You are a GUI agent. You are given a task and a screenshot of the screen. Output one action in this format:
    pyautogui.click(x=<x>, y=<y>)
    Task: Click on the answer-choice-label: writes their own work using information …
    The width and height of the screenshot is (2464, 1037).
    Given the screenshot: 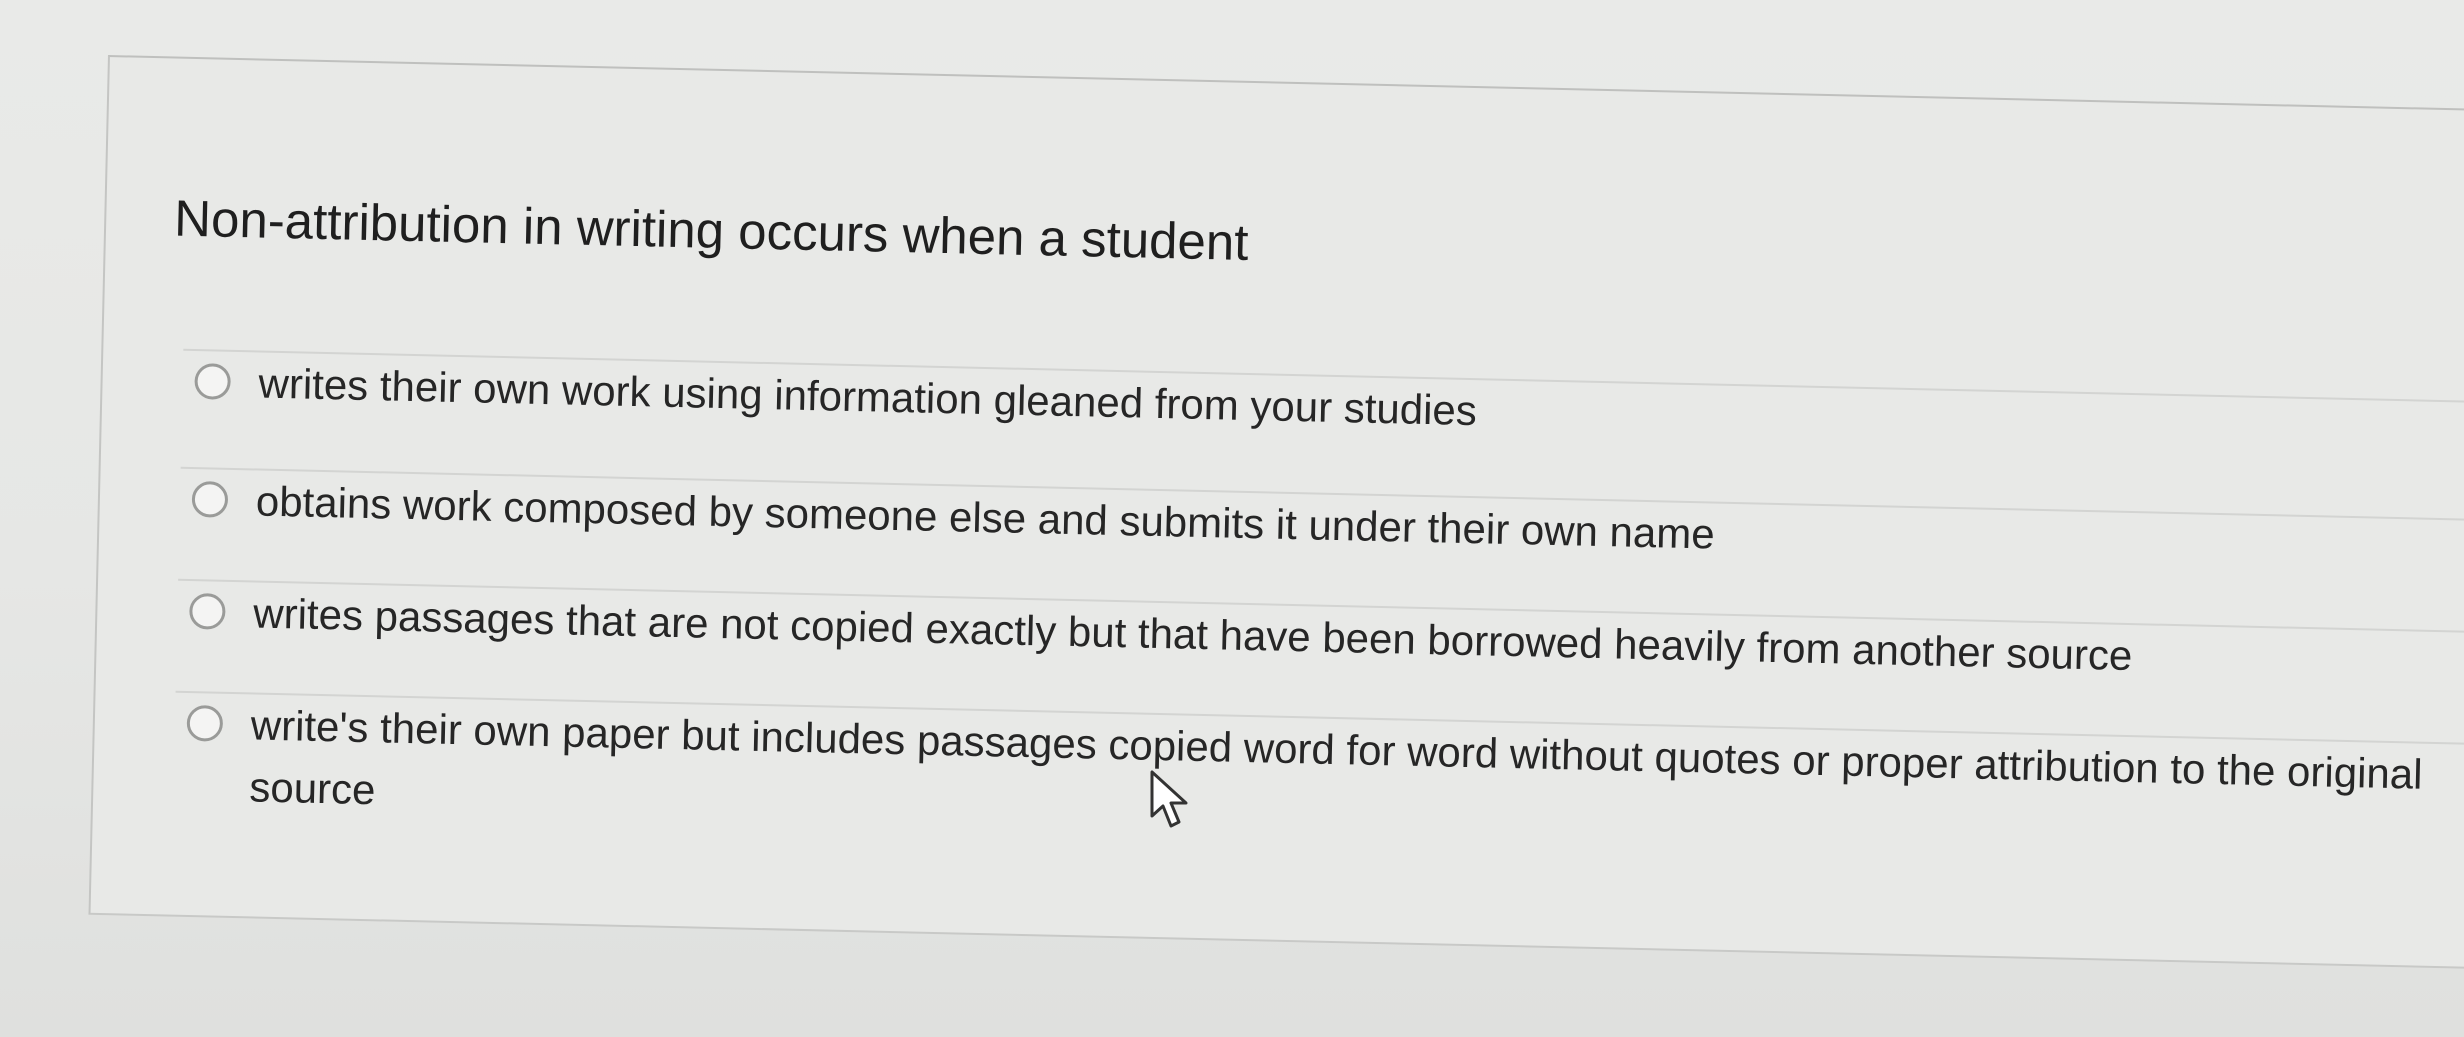 What is the action you would take?
    pyautogui.click(x=1361, y=410)
    